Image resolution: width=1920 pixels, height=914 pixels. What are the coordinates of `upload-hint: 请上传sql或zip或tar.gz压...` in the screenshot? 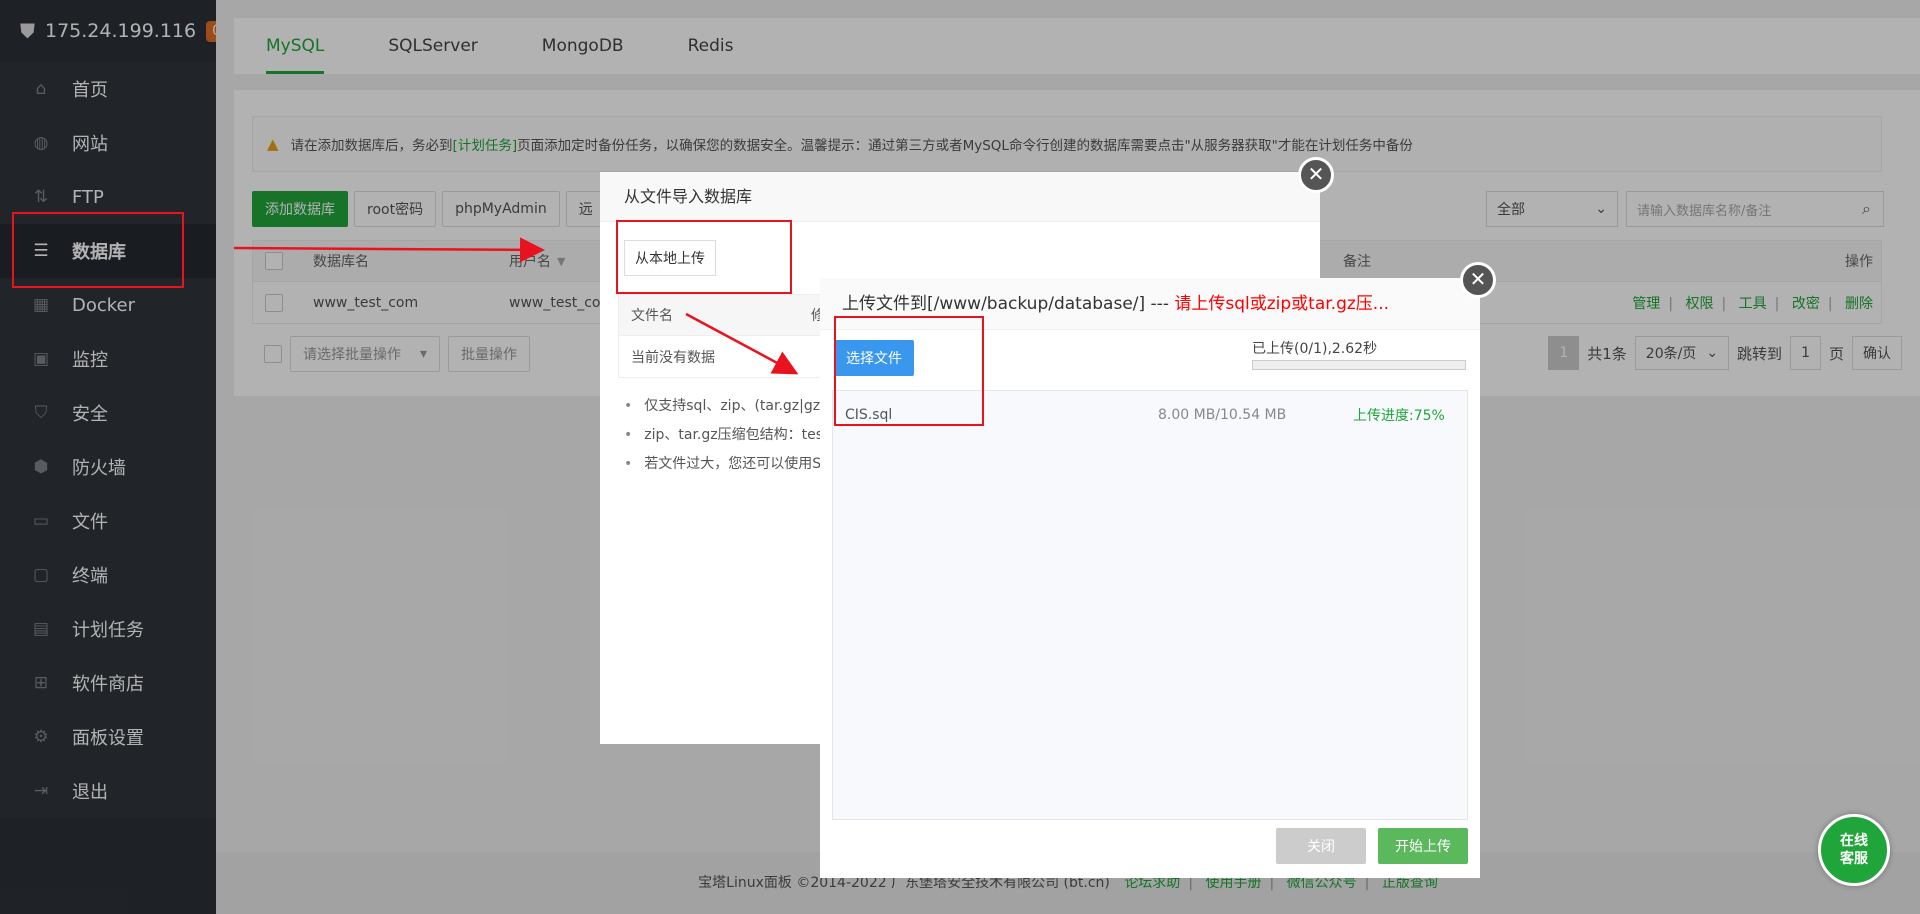 It's located at (1282, 304).